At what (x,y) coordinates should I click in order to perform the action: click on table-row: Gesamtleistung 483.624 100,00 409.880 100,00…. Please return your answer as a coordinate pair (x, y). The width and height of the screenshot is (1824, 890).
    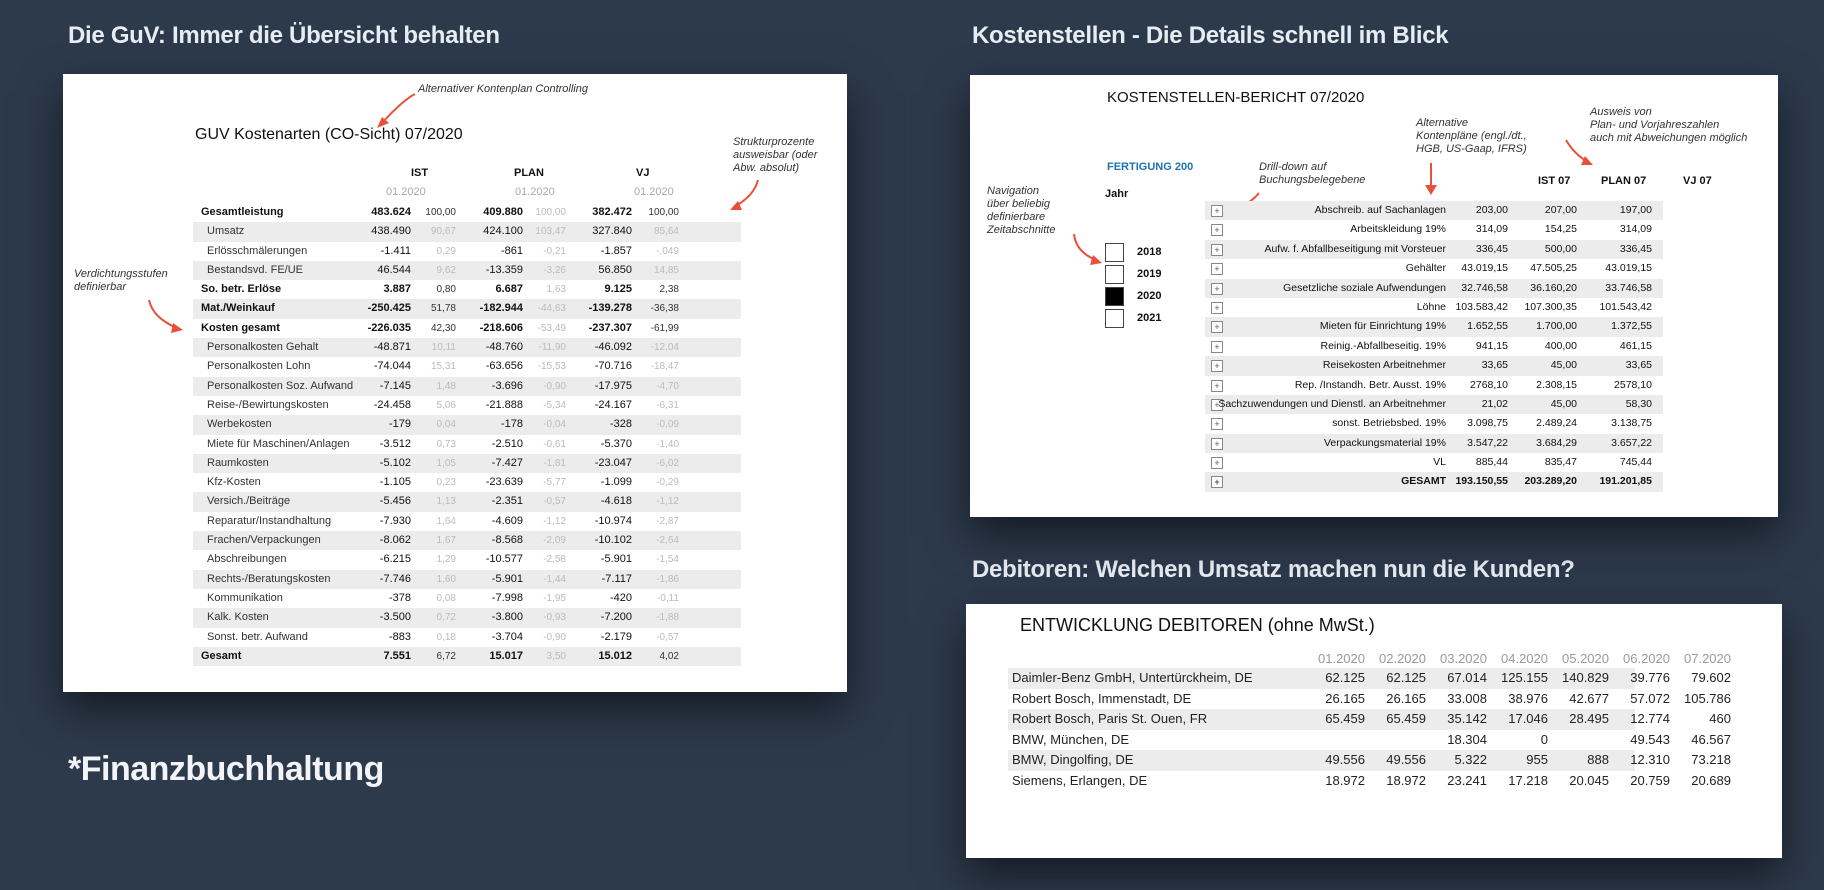
    Looking at the image, I should click on (467, 212).